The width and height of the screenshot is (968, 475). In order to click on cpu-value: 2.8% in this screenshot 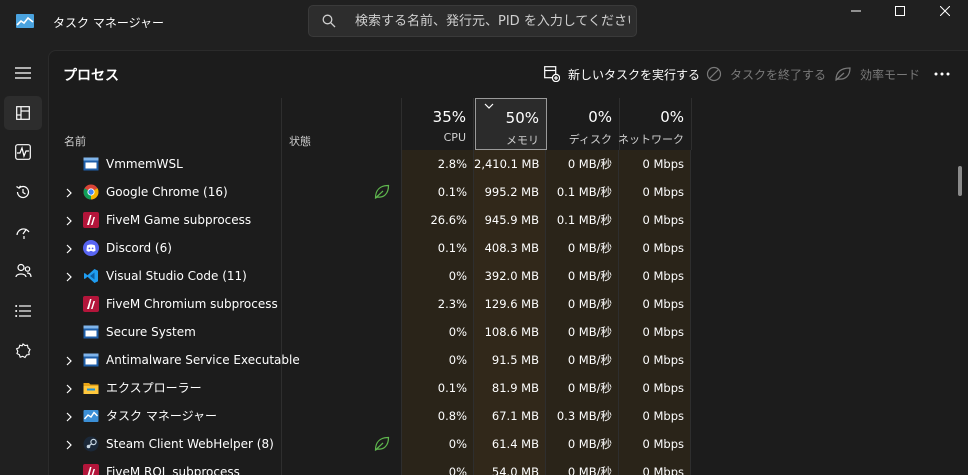, I will do `click(438, 164)`.